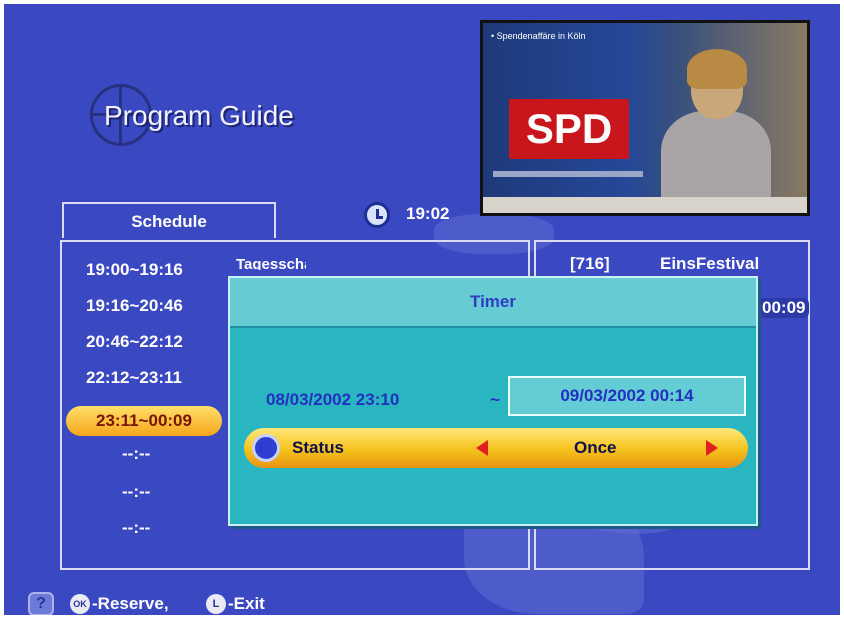  Describe the element at coordinates (144, 421) in the screenshot. I see `schedule-time-item-selected: 23:11~00:09` at that location.